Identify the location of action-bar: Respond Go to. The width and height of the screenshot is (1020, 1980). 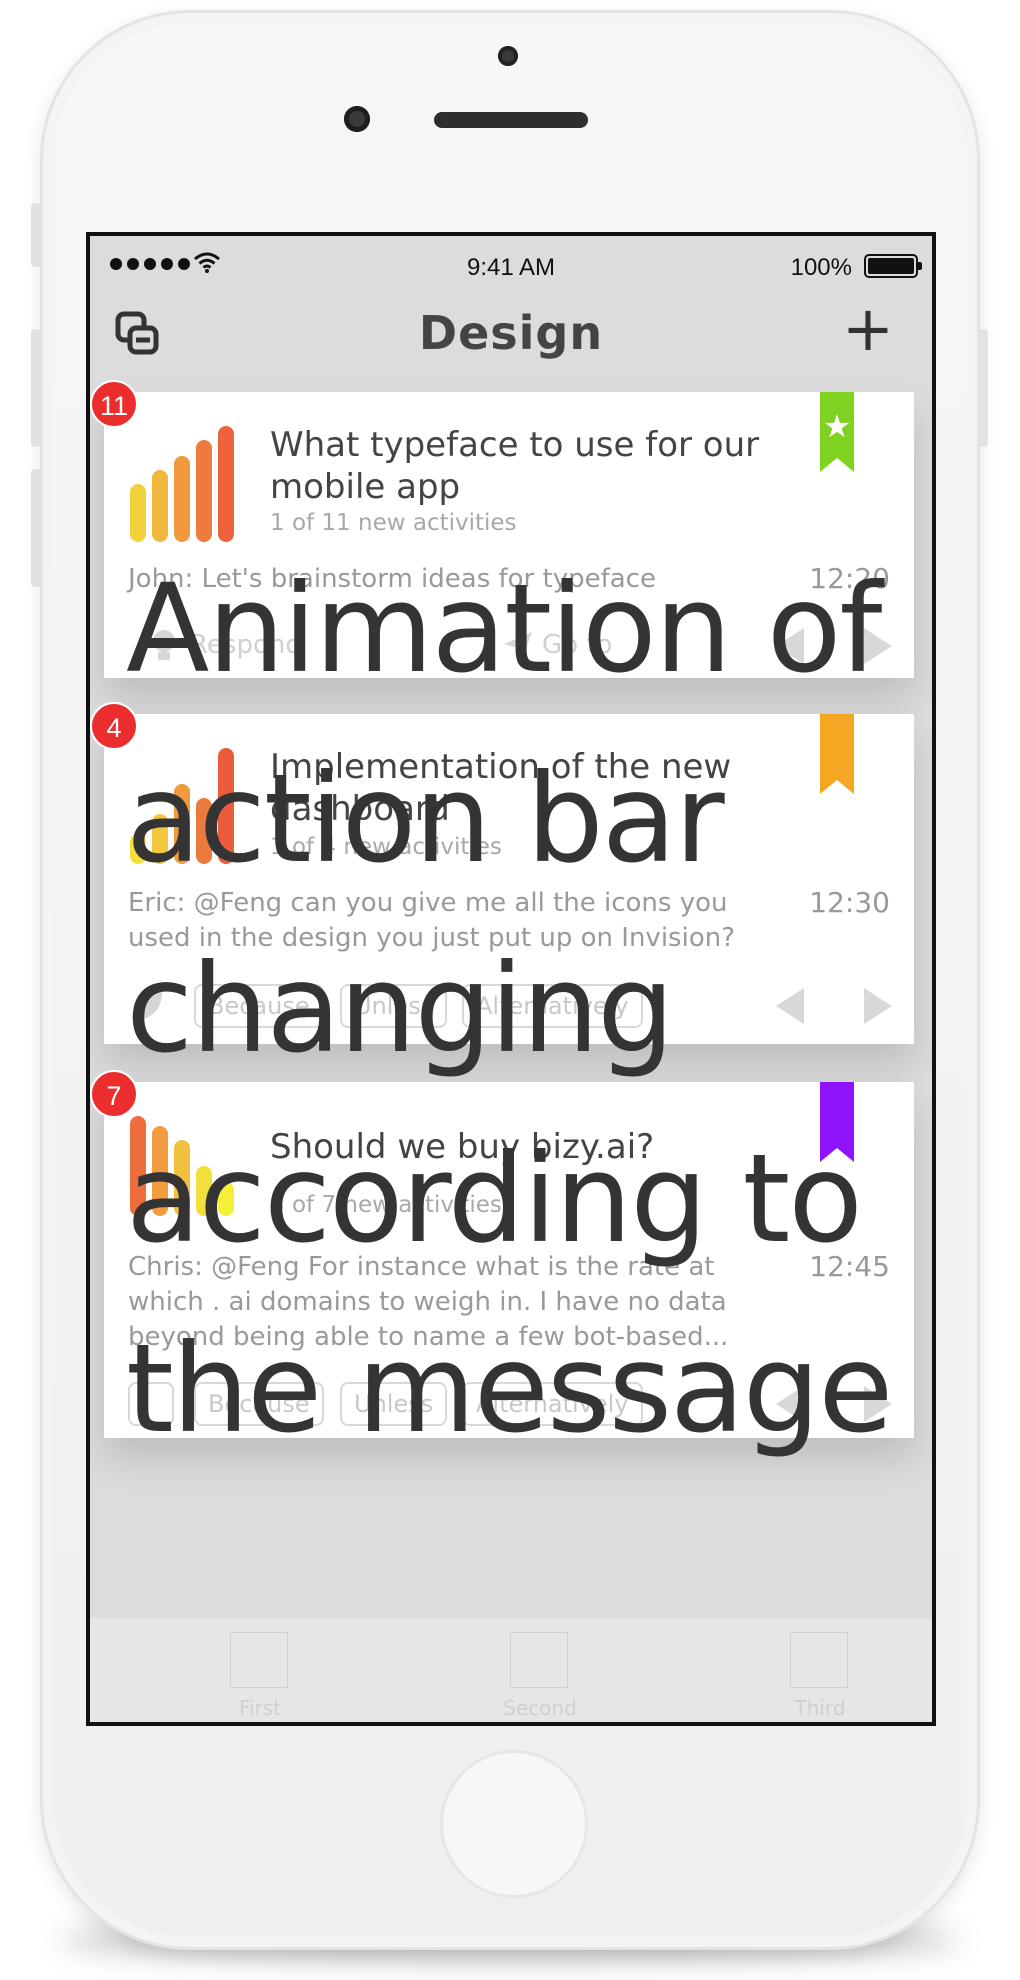
(513, 647).